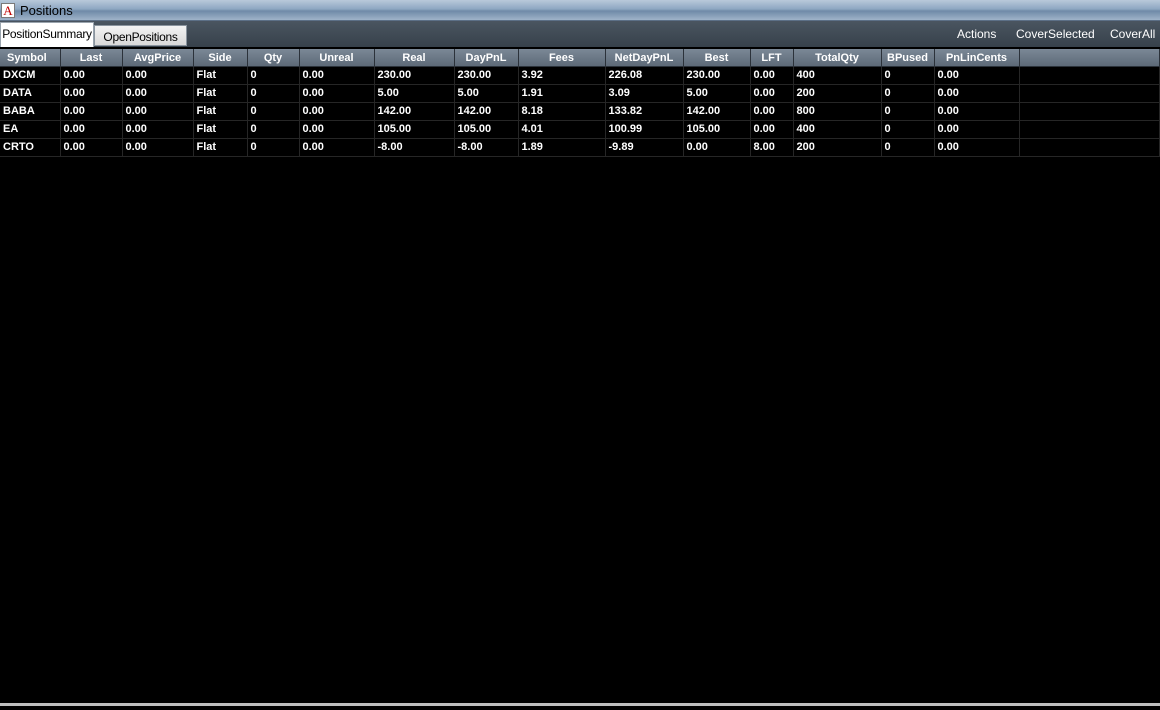 Image resolution: width=1160 pixels, height=710 pixels. I want to click on actions-menu: Actions, so click(976, 34).